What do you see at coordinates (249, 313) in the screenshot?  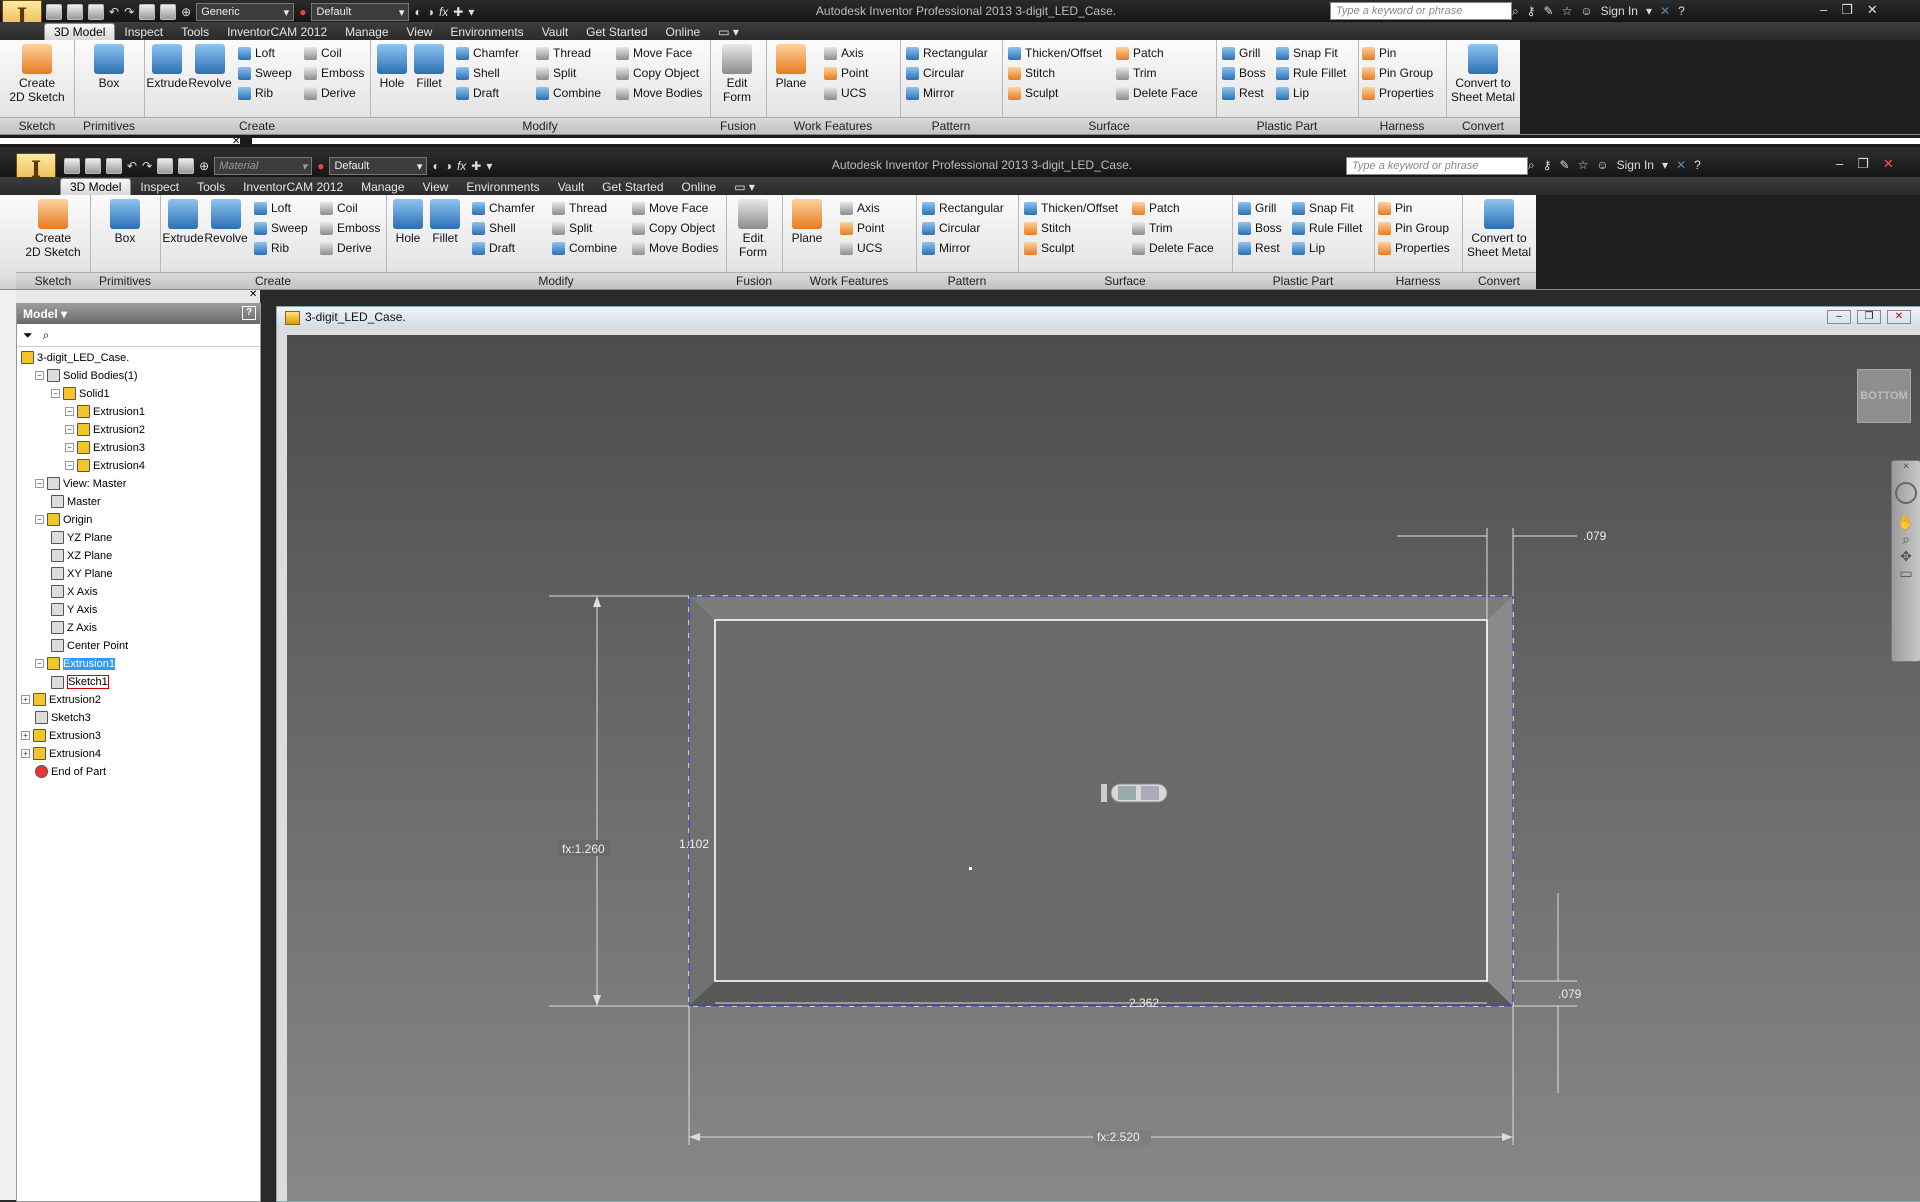 I see `help-icon: ?` at bounding box center [249, 313].